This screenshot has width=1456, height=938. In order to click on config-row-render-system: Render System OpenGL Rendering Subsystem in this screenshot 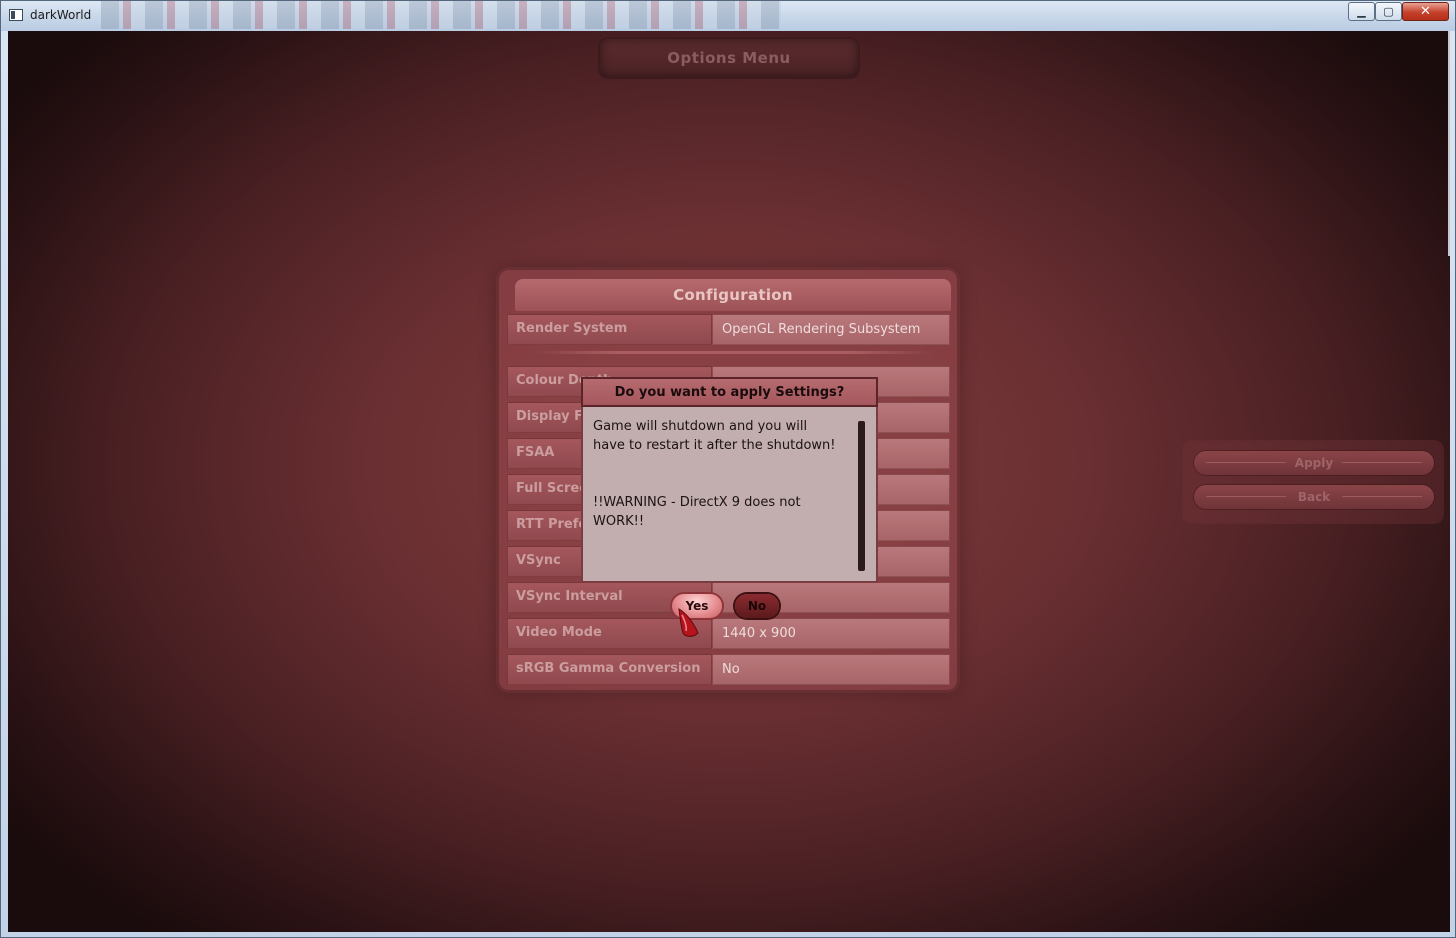, I will do `click(728, 329)`.